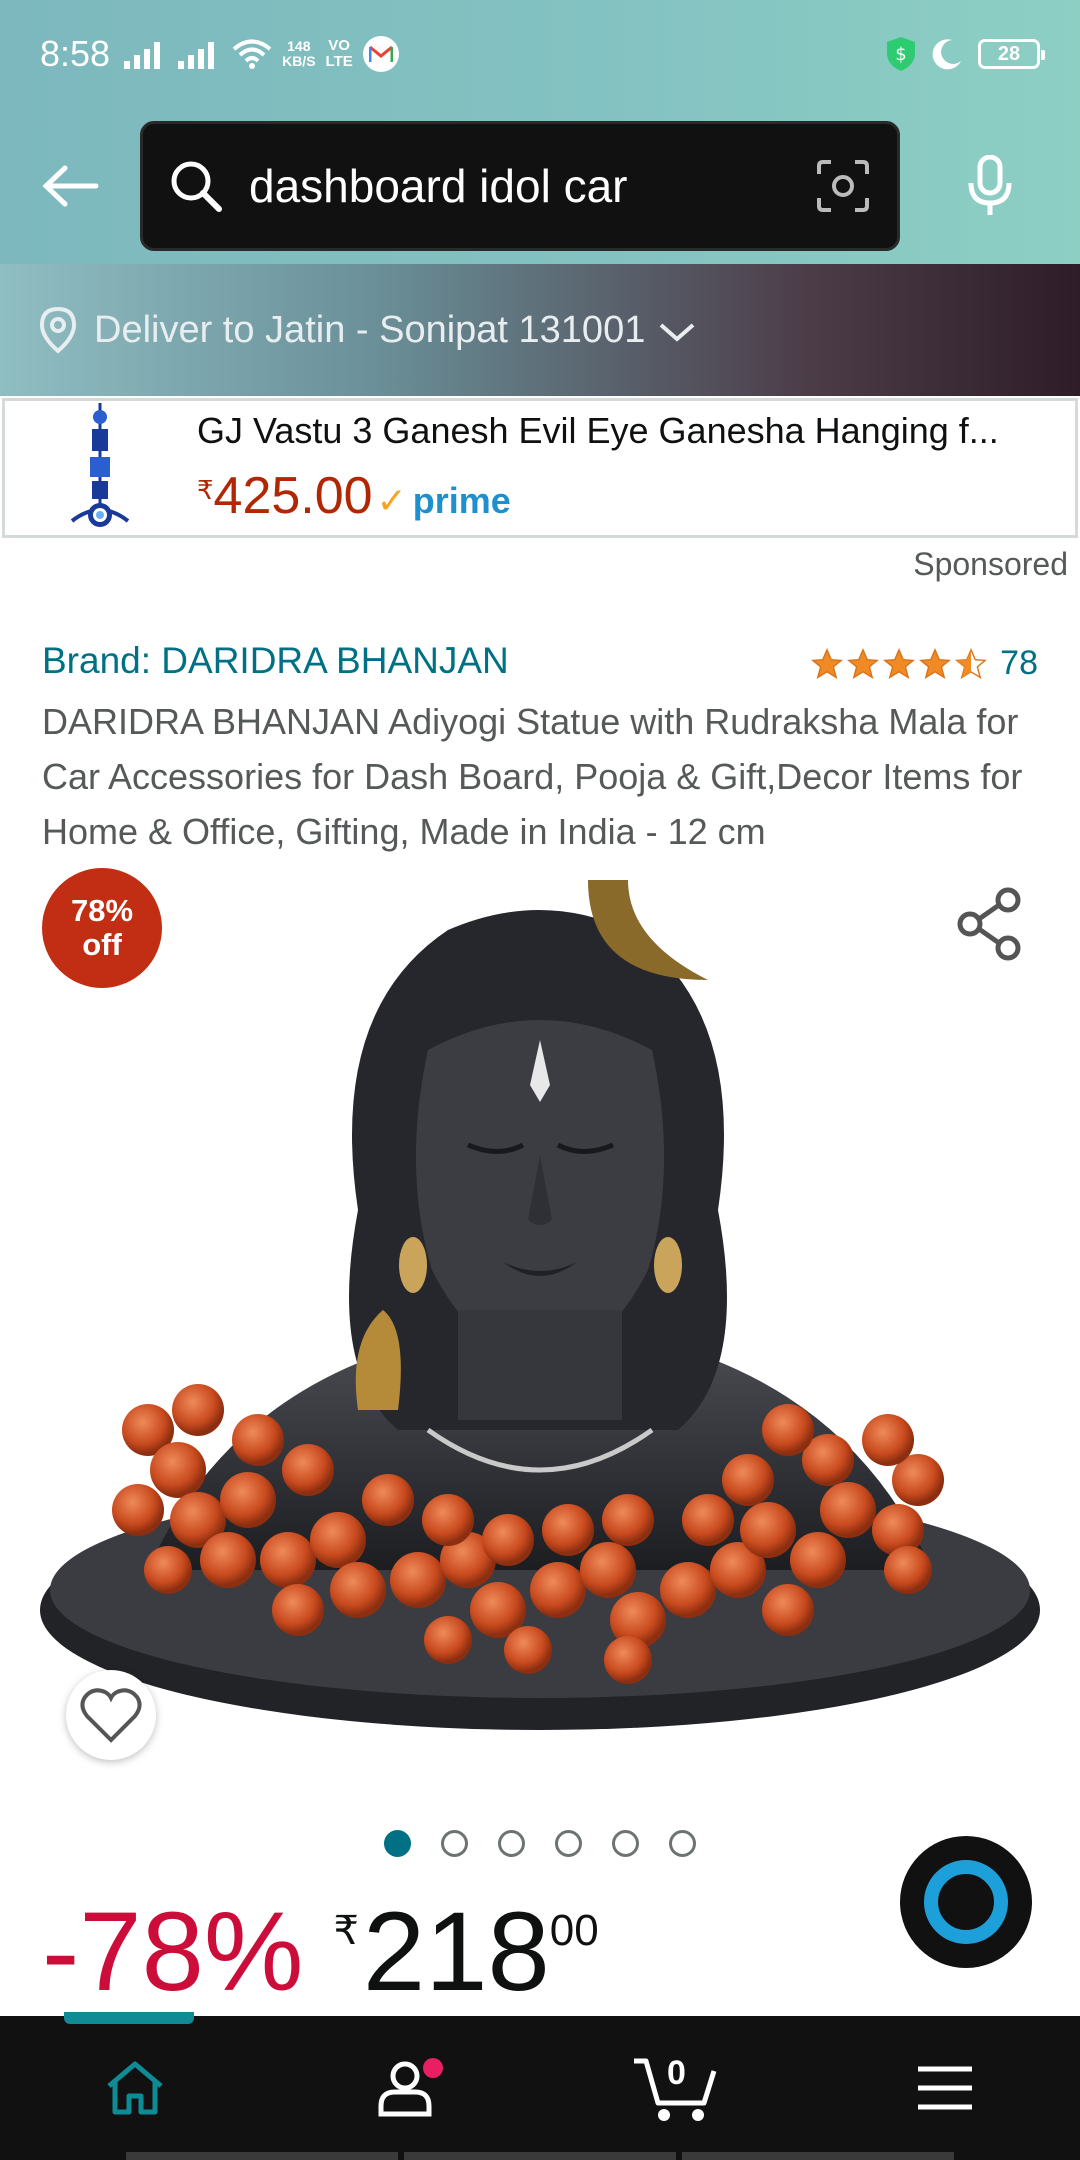  Describe the element at coordinates (1011, 54) in the screenshot. I see `battery-icon: 28` at that location.